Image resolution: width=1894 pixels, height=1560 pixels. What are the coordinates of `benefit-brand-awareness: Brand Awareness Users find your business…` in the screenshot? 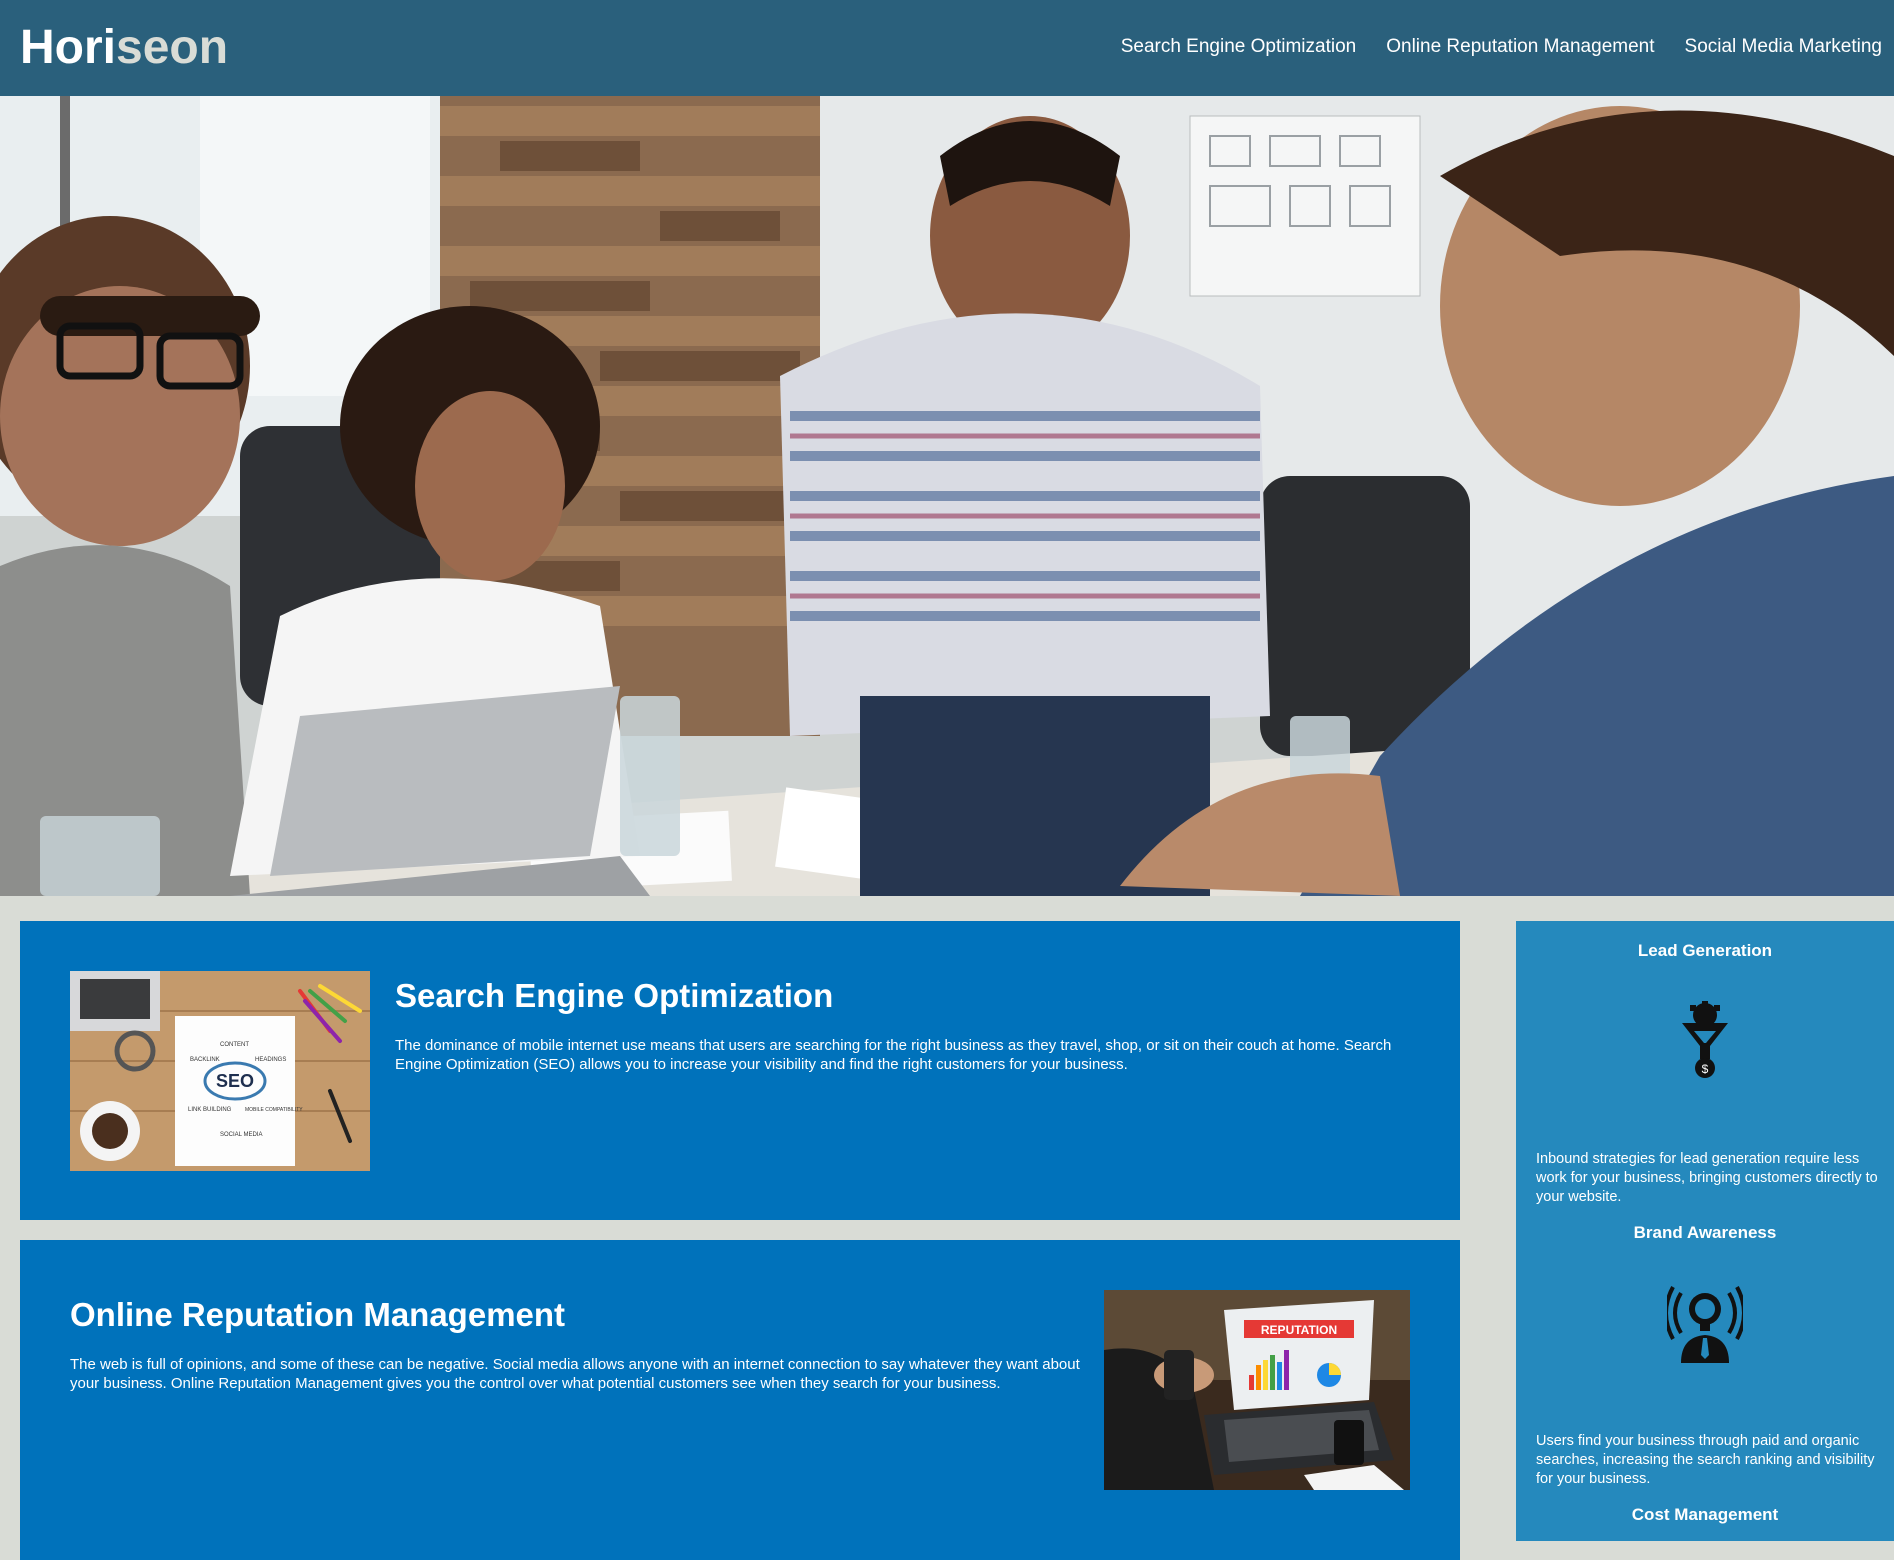 It's located at (1705, 1358).